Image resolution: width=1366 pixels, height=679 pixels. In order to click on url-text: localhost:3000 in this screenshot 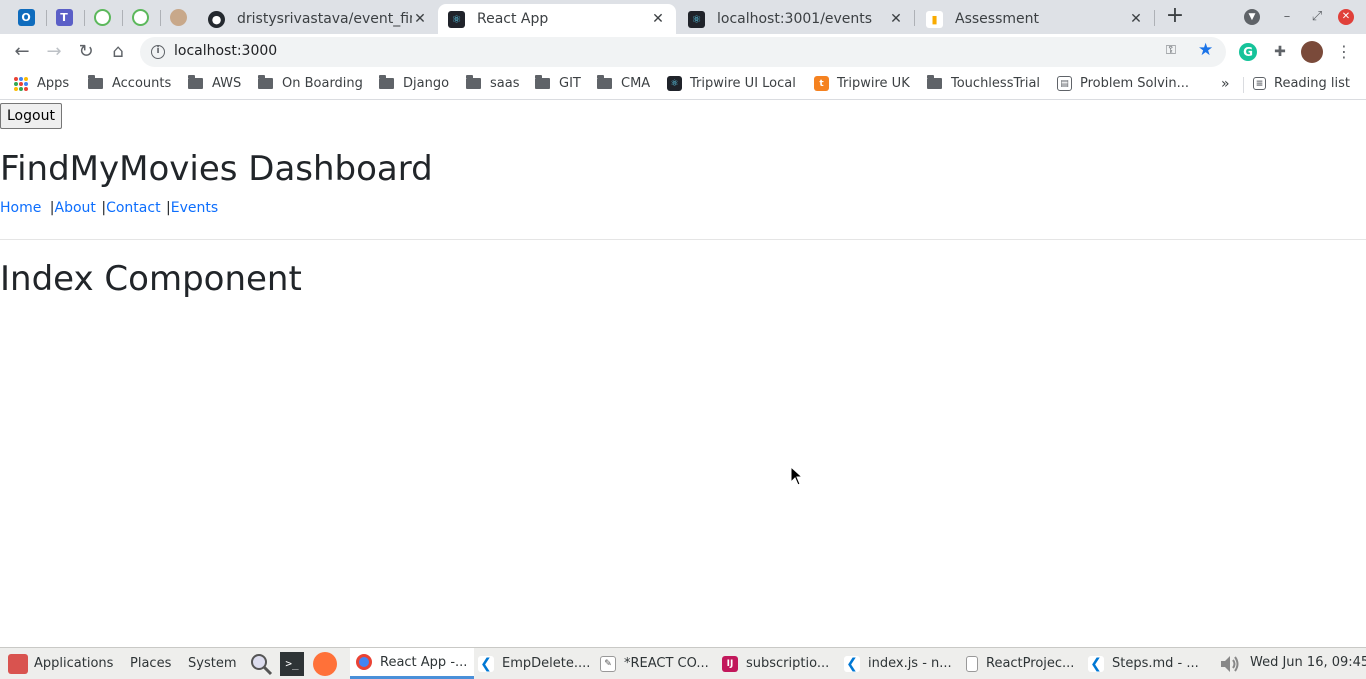, I will do `click(225, 51)`.